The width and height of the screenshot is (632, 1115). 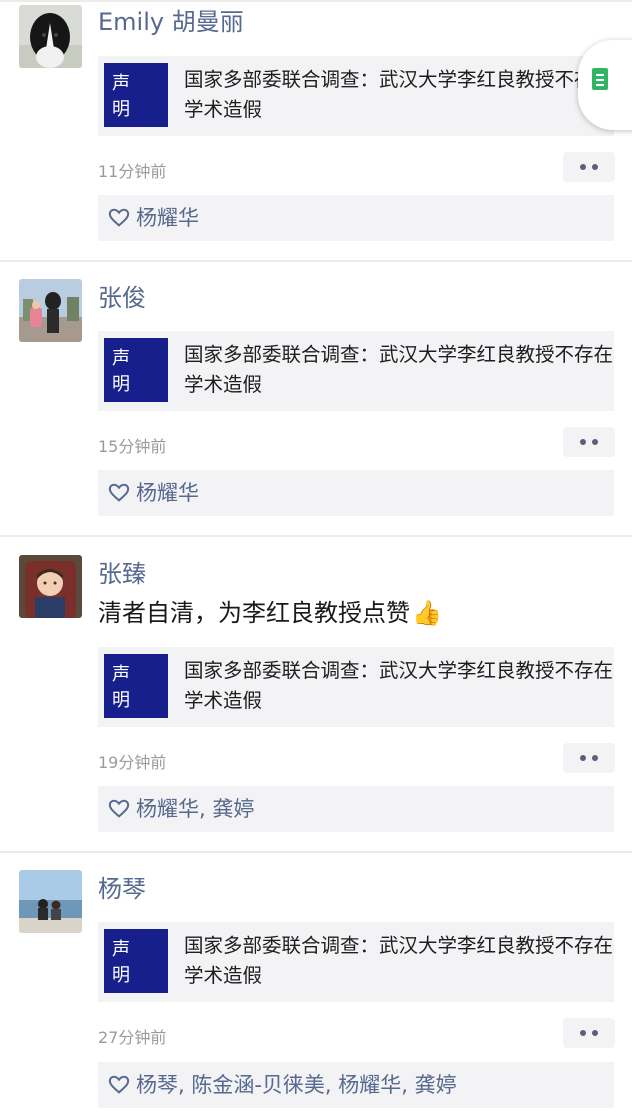 I want to click on likes-bar: 杨琴, 陈金涵-贝徕美, 杨耀华, 龚婷, so click(x=356, y=1085).